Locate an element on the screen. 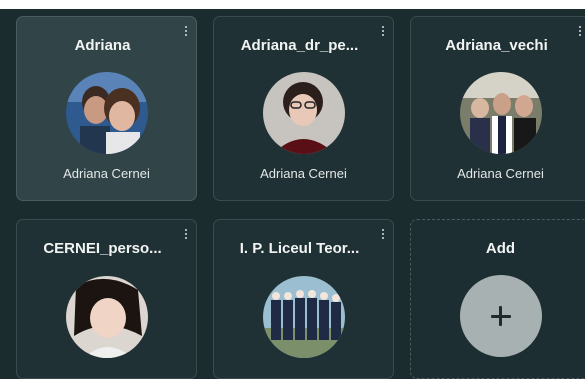  add-profile-card: Add is located at coordinates (497, 299).